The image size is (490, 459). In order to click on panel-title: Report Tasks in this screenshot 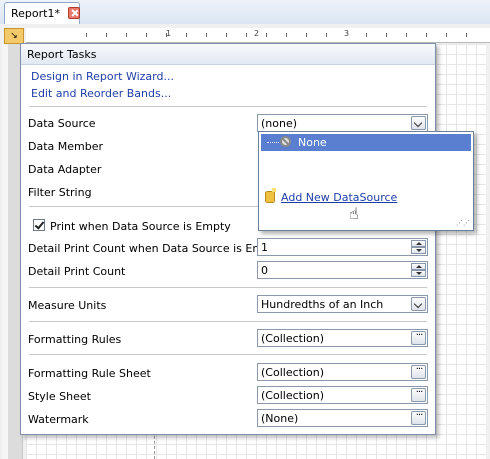, I will do `click(62, 54)`.